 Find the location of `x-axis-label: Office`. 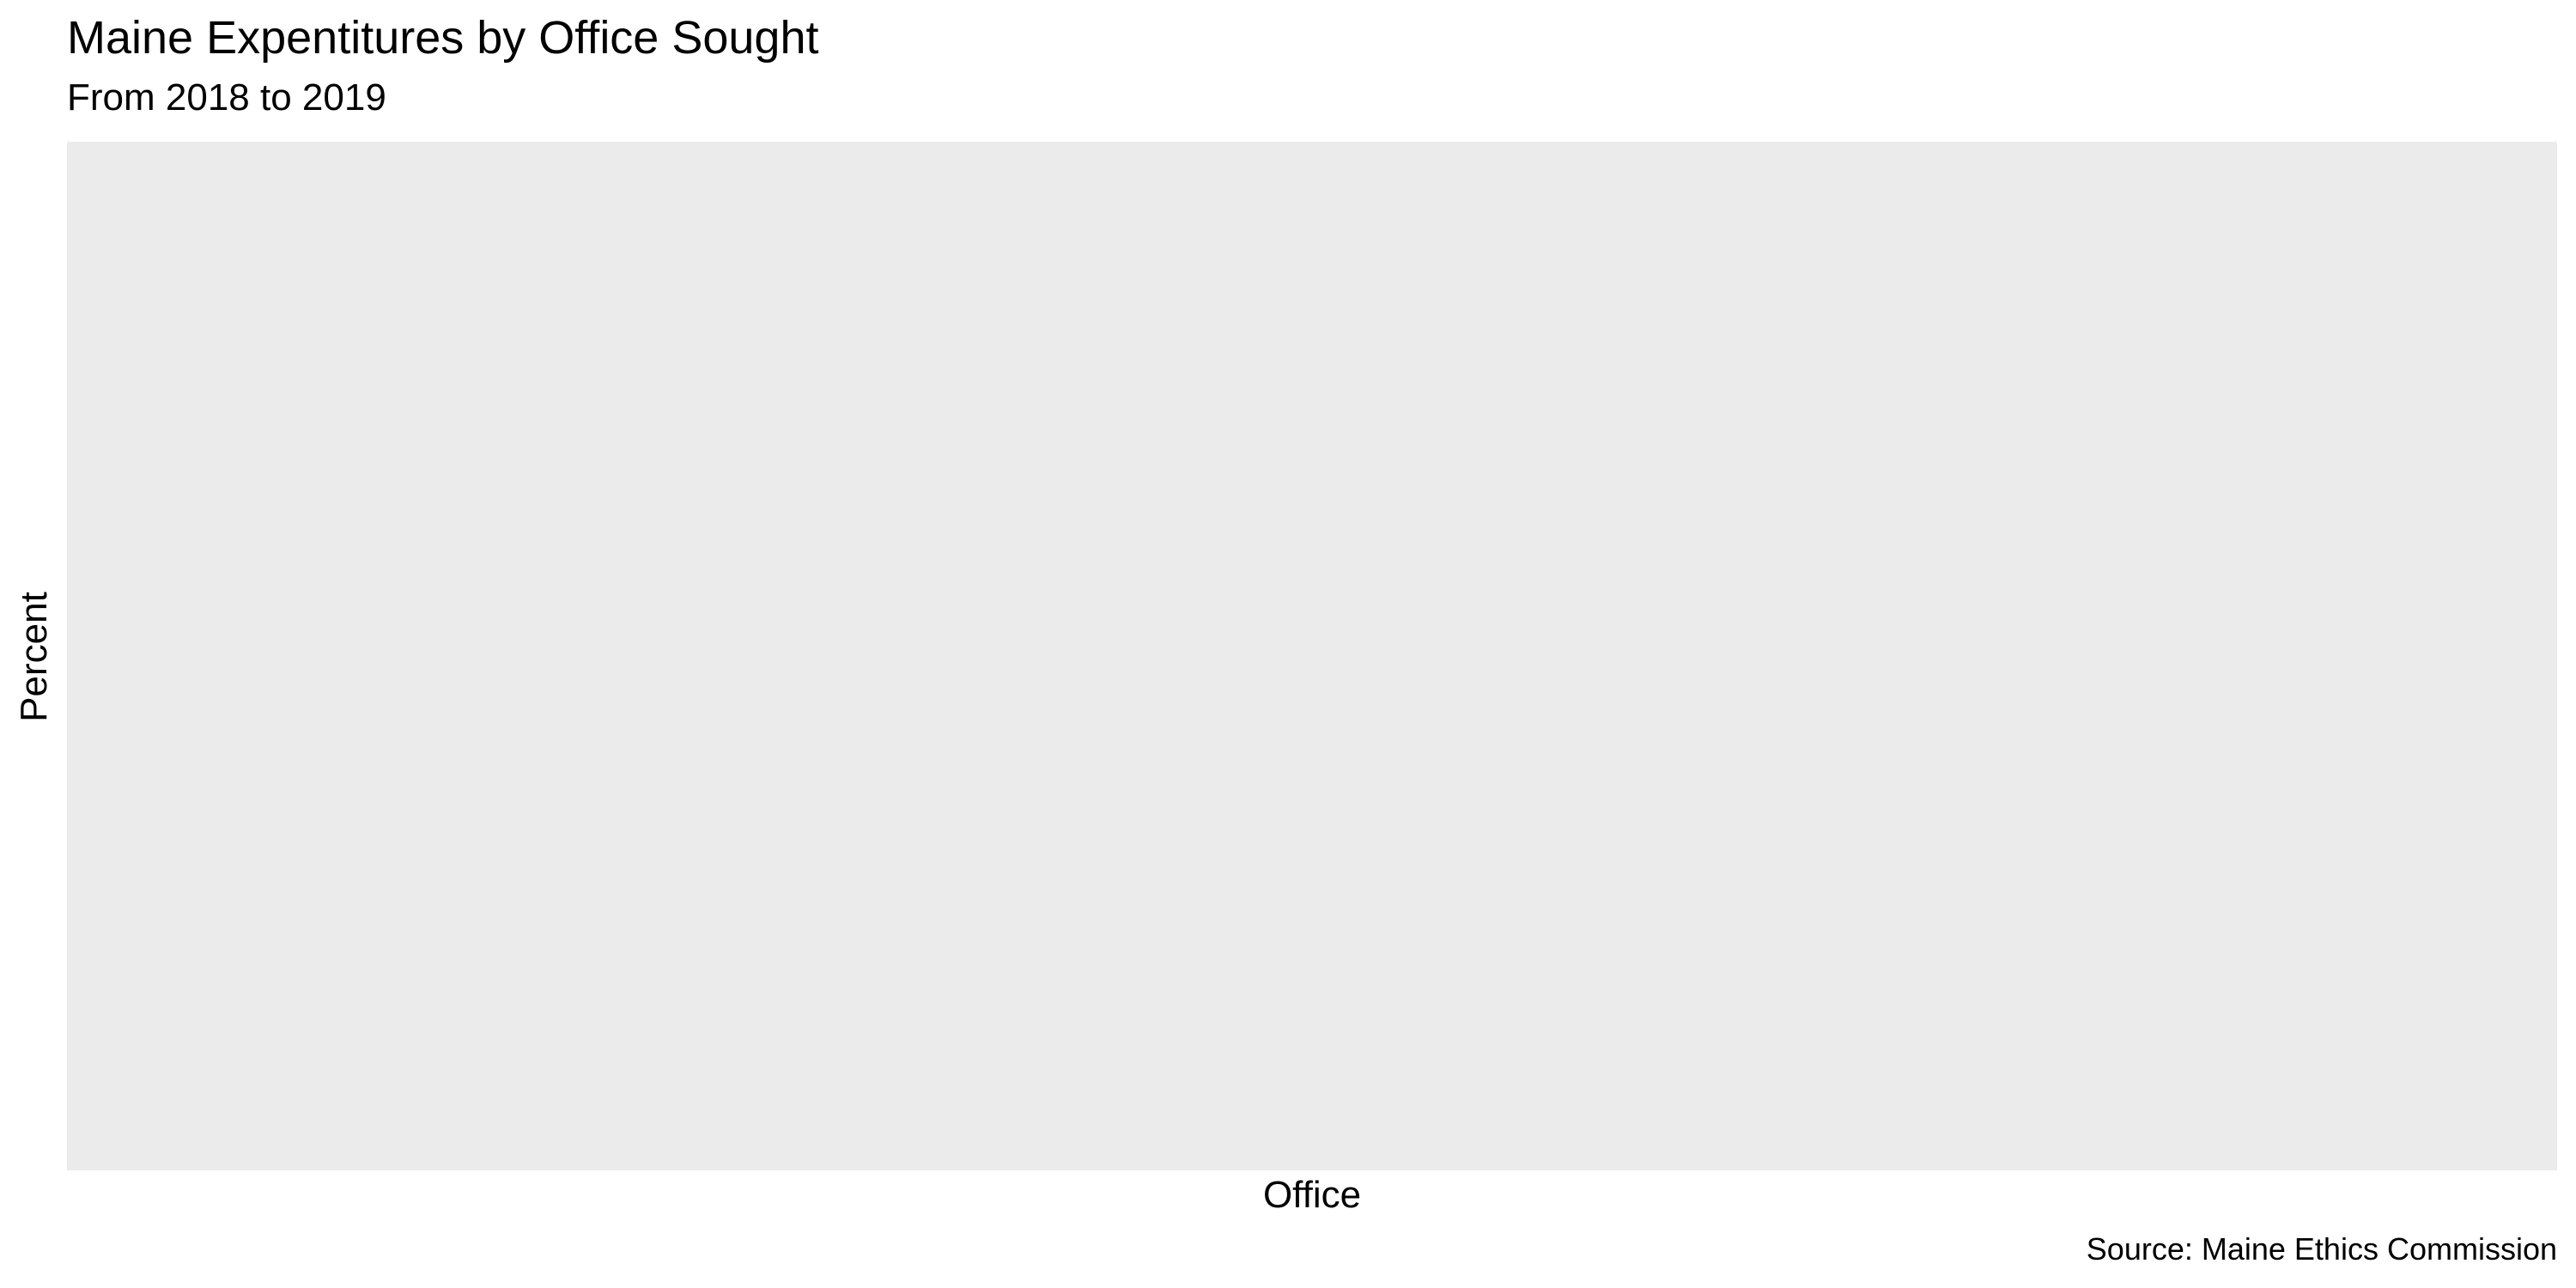

x-axis-label: Office is located at coordinates (1312, 1195).